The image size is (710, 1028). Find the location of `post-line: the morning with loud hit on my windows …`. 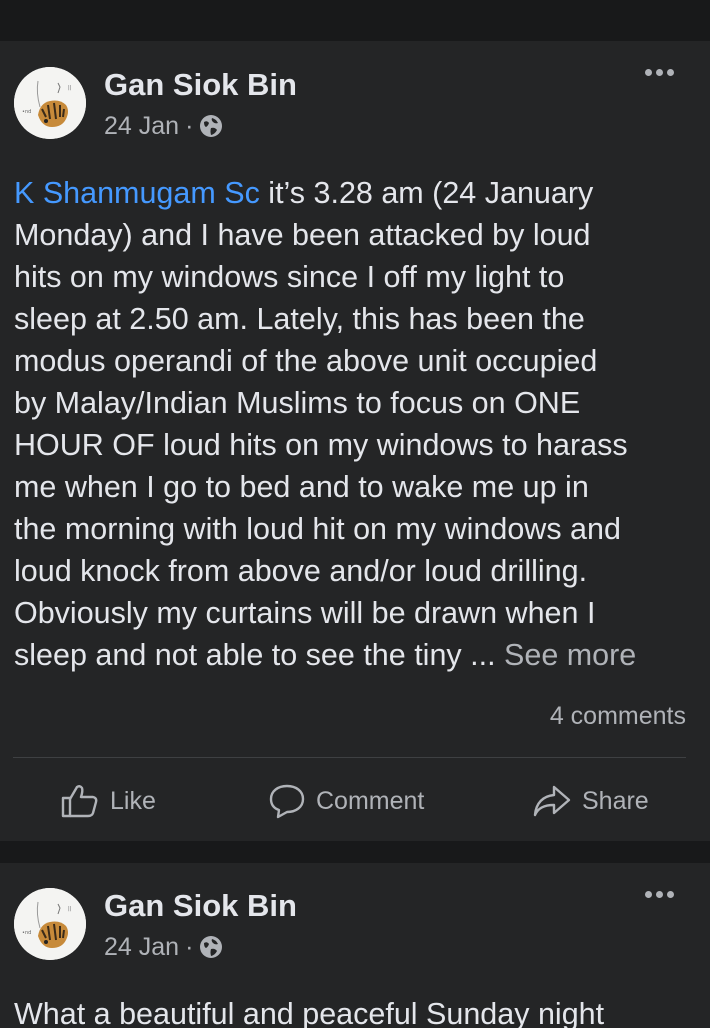

post-line: the morning with loud hit on my windows … is located at coordinates (317, 529).